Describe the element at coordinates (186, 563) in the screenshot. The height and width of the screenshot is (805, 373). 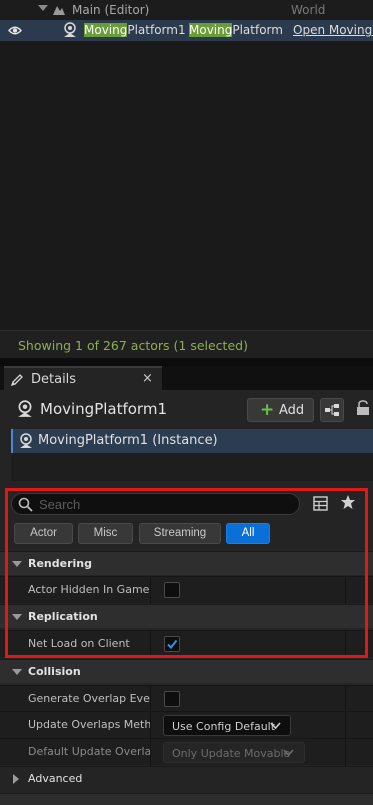
I see `category-rendering: Rendering` at that location.